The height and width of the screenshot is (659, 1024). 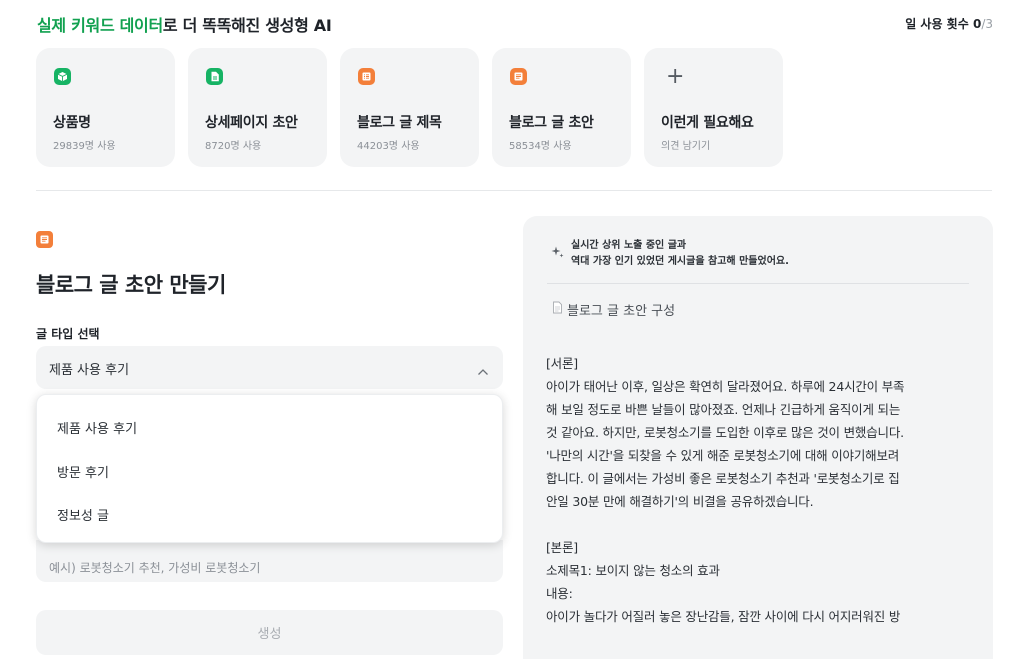 What do you see at coordinates (562, 363) in the screenshot?
I see `intro-label: [서론]` at bounding box center [562, 363].